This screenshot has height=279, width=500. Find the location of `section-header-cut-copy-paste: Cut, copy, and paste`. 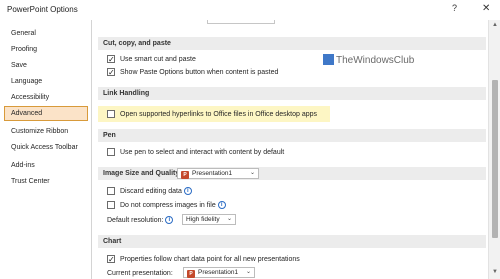

section-header-cut-copy-paste: Cut, copy, and paste is located at coordinates (292, 43).